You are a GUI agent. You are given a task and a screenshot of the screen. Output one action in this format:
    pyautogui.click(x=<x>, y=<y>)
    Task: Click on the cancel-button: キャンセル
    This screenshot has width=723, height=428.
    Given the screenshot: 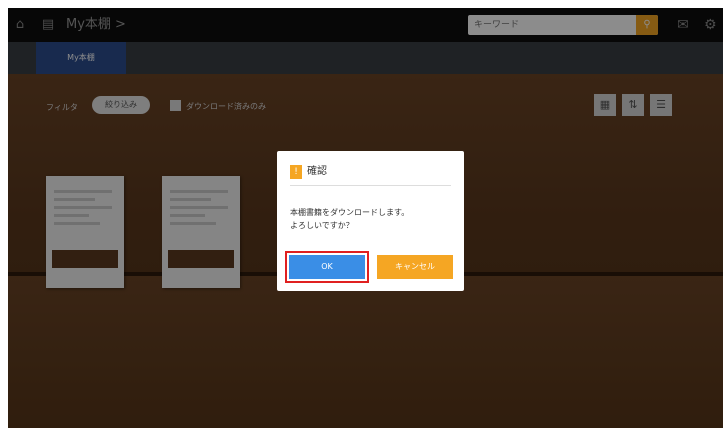 What is the action you would take?
    pyautogui.click(x=415, y=267)
    